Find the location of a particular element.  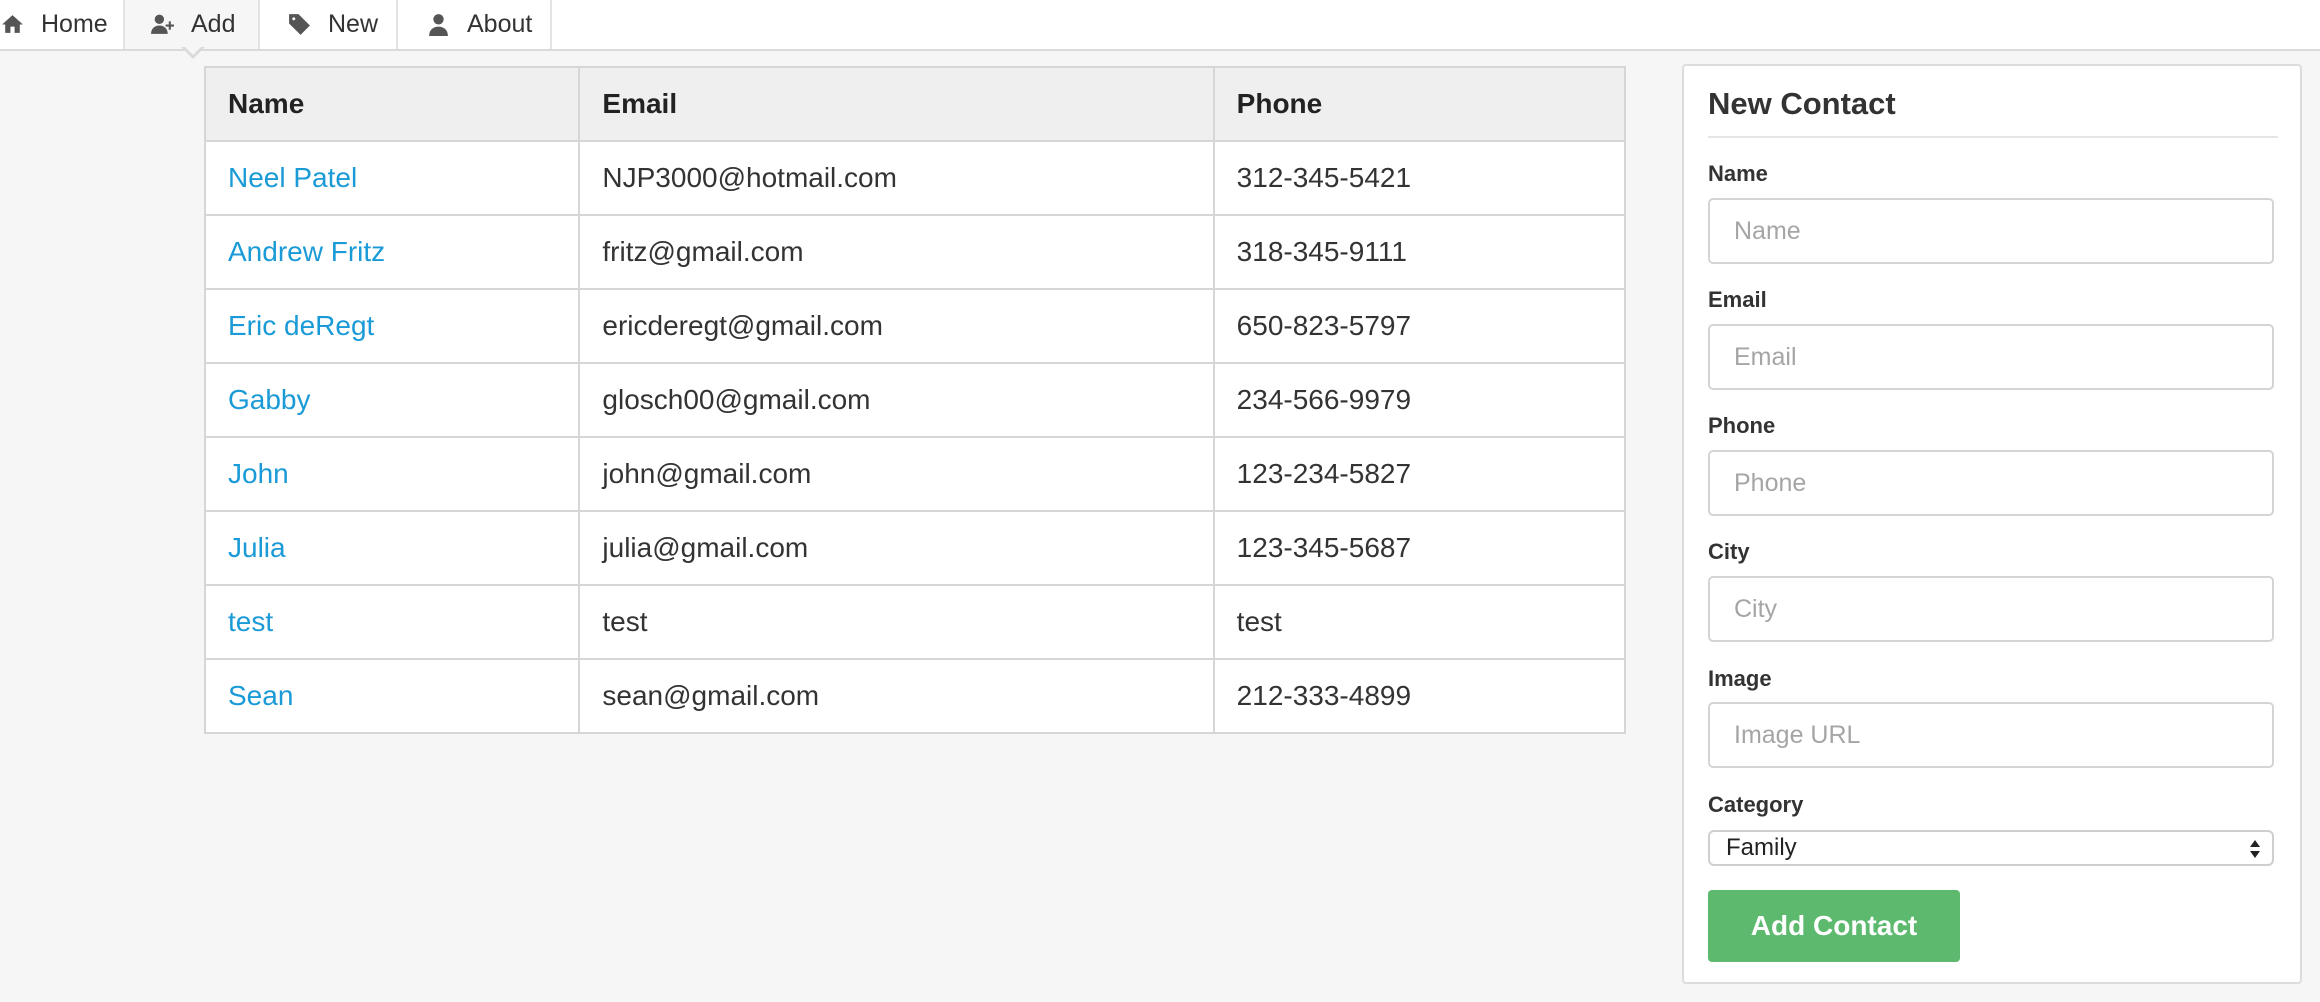

table-row: test test test is located at coordinates (915, 622).